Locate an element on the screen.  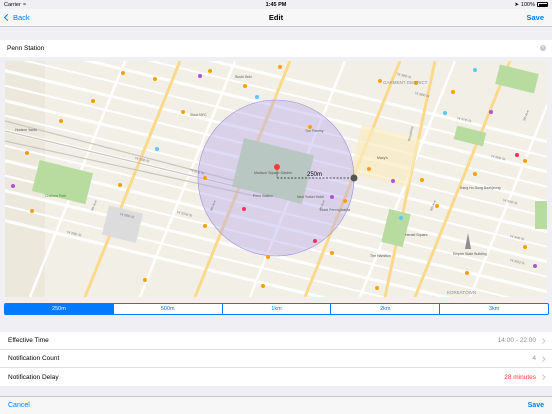
map-place-label: Macy's is located at coordinates (382, 158).